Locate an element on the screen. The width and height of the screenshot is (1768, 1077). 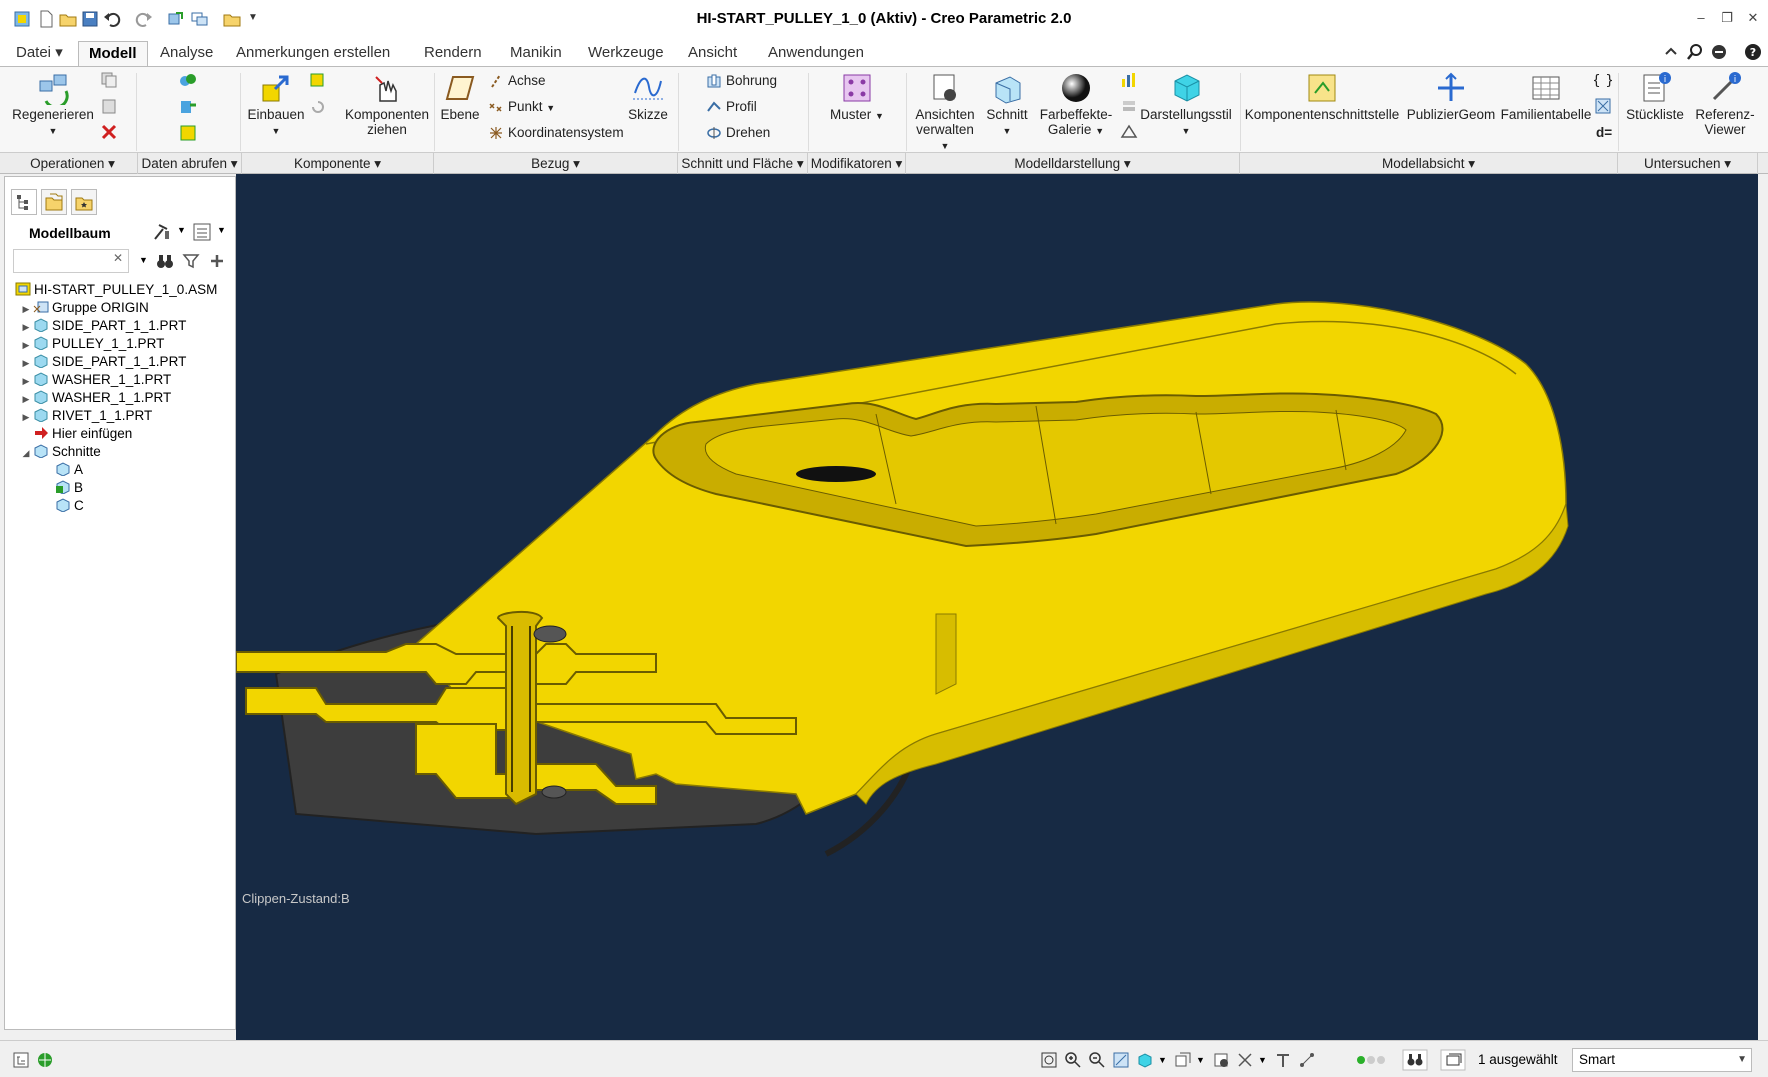
group-untersuchen: Untersuchen ▾ is located at coordinates (1688, 163).